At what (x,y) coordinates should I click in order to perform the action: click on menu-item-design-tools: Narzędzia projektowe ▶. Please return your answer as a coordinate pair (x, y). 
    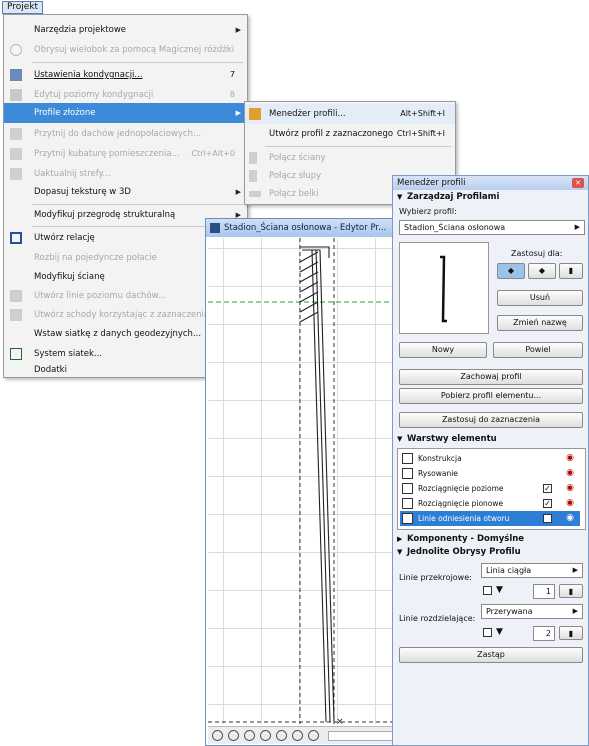
    Looking at the image, I should click on (125, 30).